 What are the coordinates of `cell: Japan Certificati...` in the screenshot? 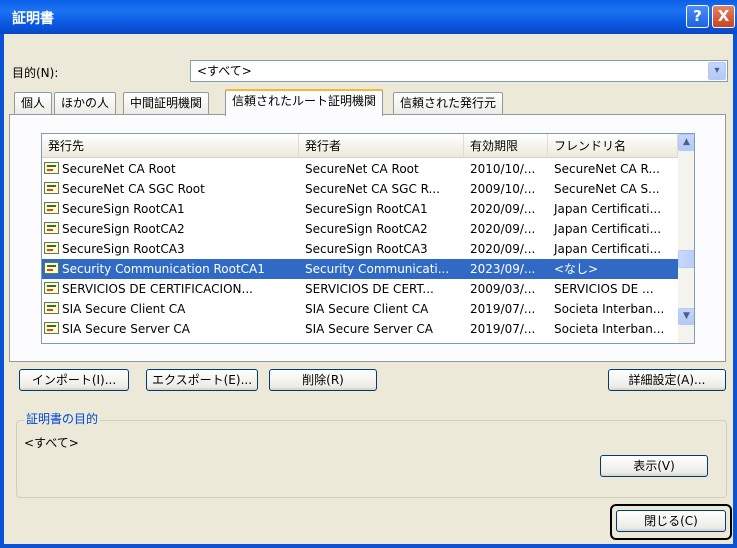 It's located at (613, 229).